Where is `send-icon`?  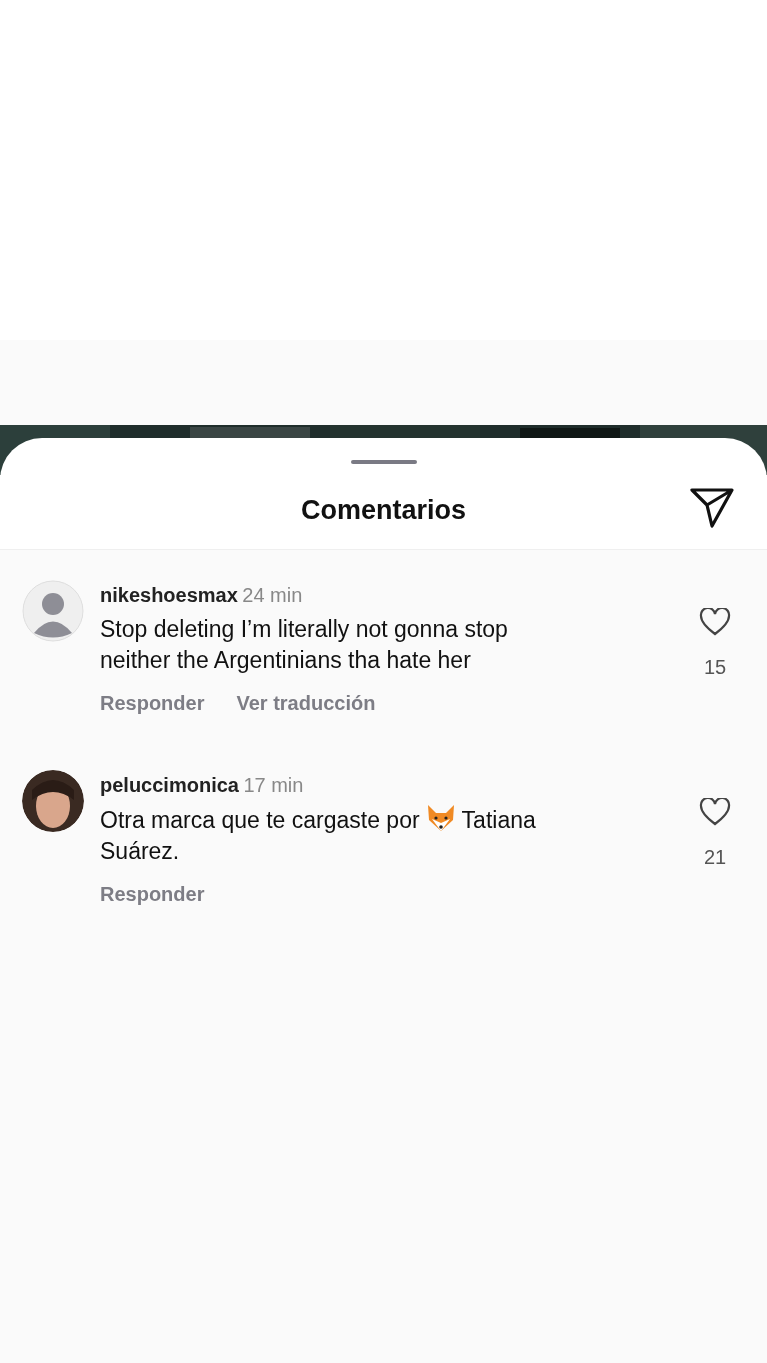 send-icon is located at coordinates (712, 508).